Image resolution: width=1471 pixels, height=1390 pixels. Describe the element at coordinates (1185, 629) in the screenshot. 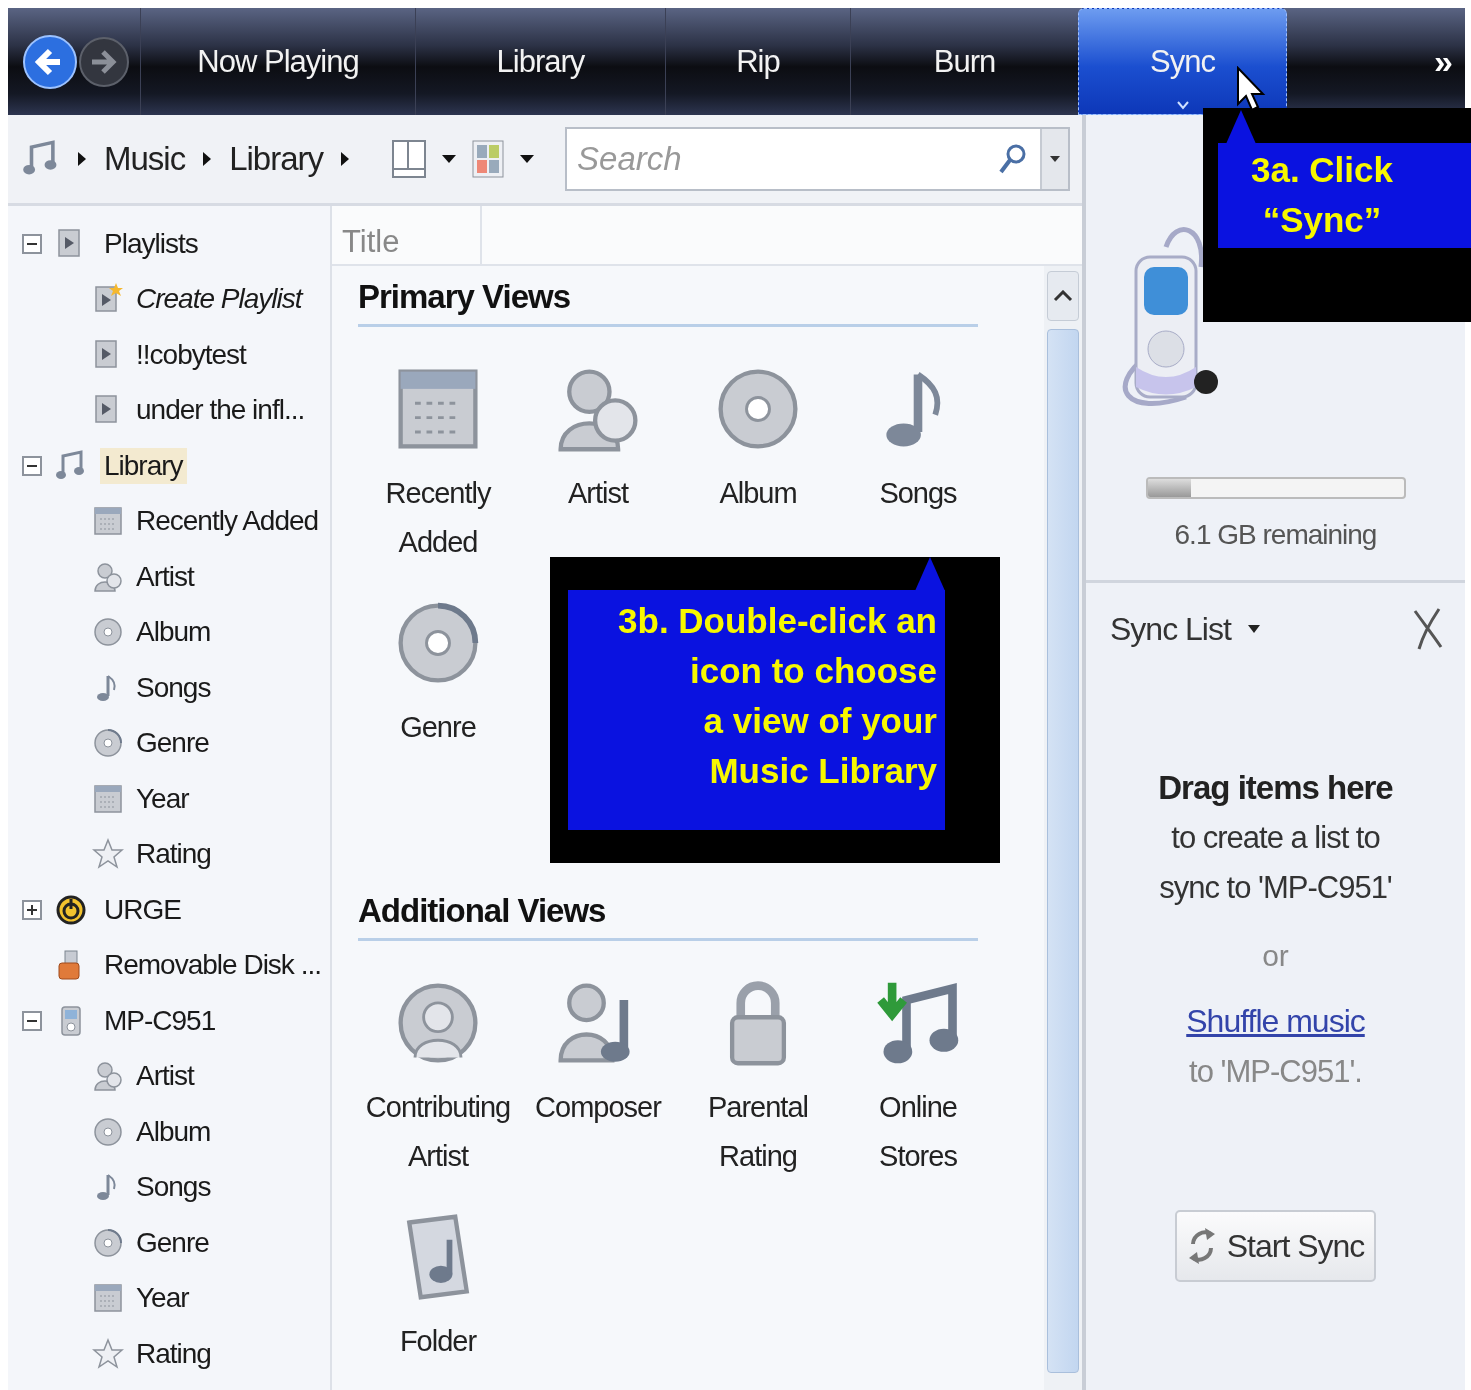

I see `sync-list-menu: Sync List` at that location.